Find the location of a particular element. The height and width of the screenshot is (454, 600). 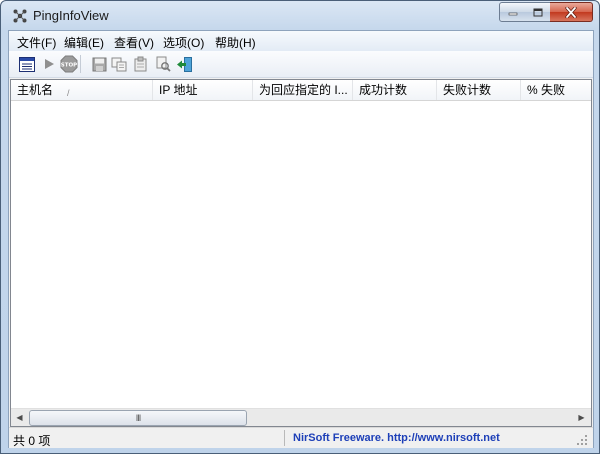

status-divider is located at coordinates (284, 438).